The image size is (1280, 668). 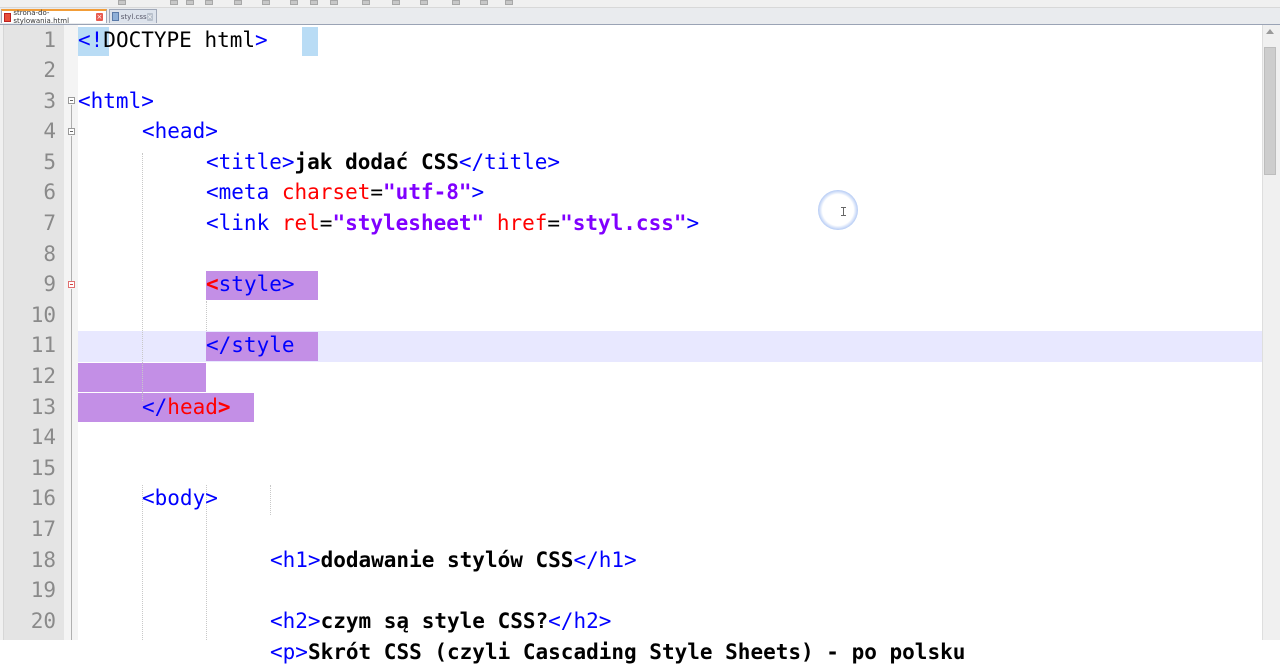 I want to click on meta-close-bracket: >, so click(x=478, y=192).